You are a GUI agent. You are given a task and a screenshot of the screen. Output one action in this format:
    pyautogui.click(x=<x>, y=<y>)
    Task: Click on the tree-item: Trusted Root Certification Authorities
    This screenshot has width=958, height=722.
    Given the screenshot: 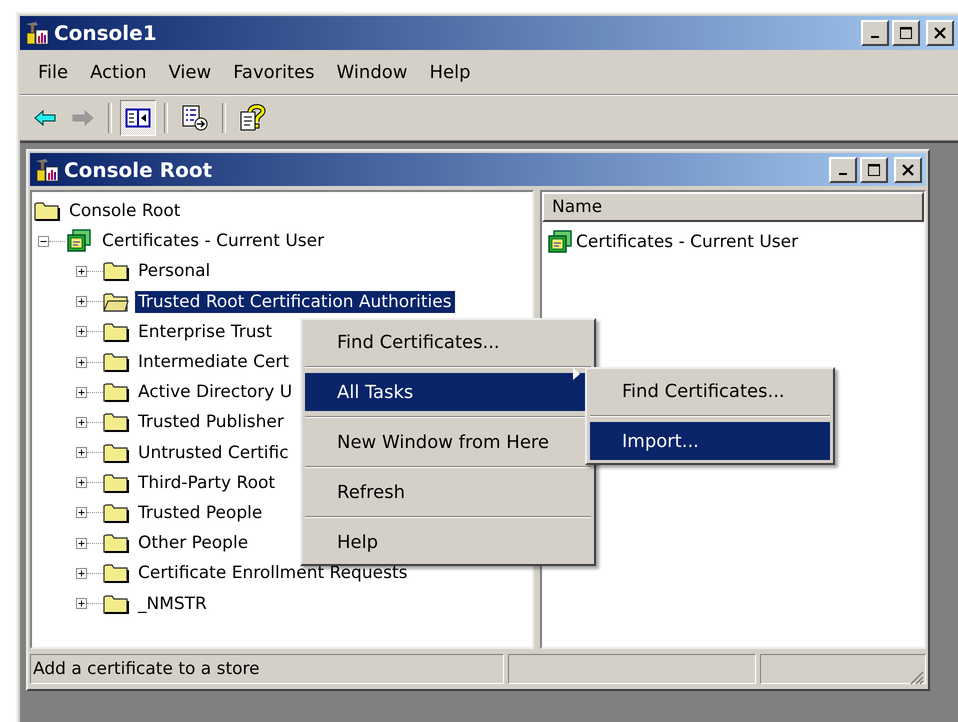 What is the action you would take?
    pyautogui.click(x=295, y=301)
    